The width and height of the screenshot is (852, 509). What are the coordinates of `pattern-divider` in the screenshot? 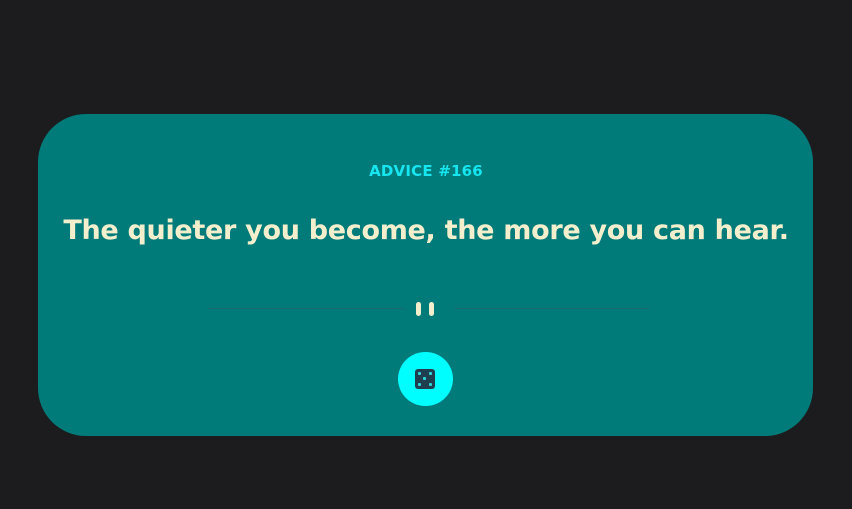 It's located at (427, 309).